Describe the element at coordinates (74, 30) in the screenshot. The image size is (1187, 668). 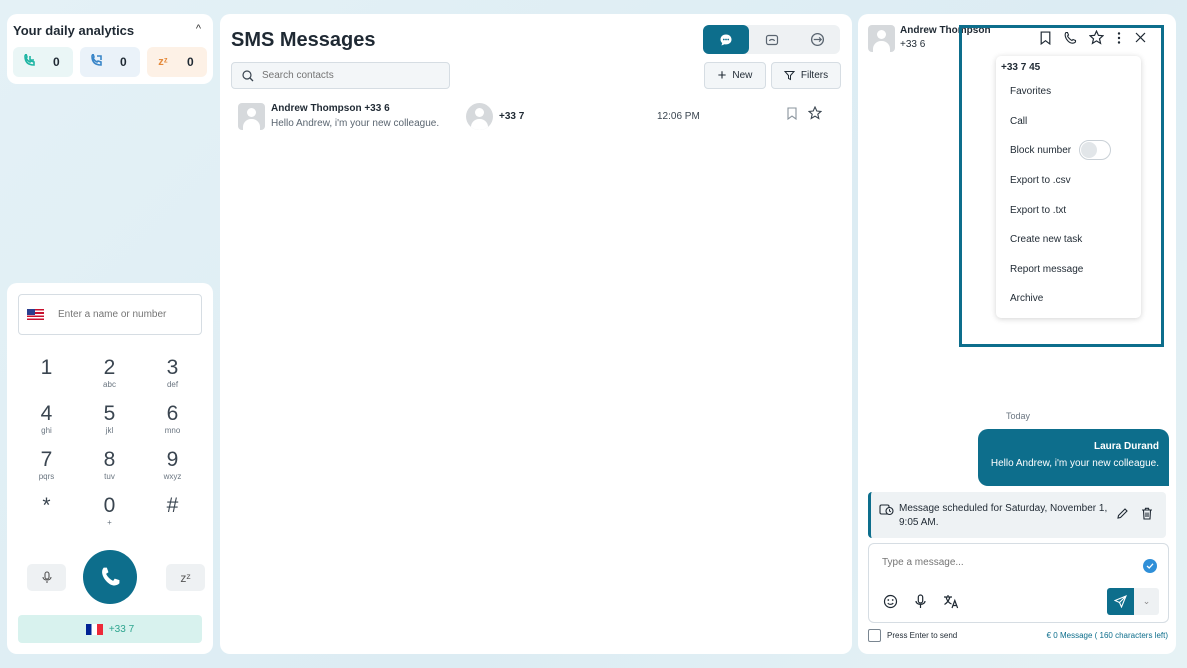
I see `analytics-title: Your daily analytics` at that location.